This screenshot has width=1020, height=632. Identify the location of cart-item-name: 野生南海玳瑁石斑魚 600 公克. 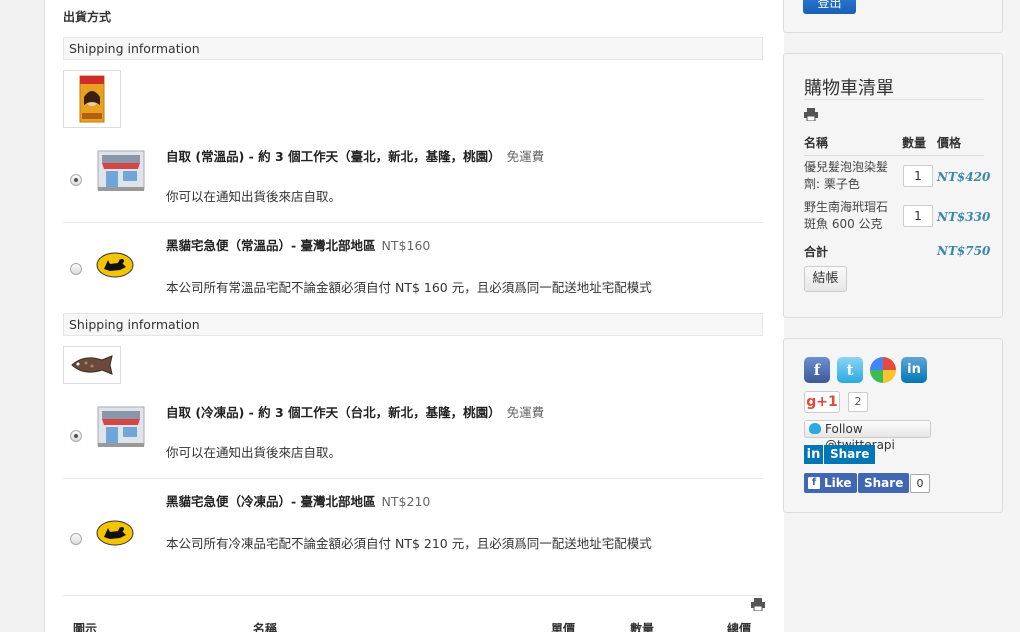
(850, 216).